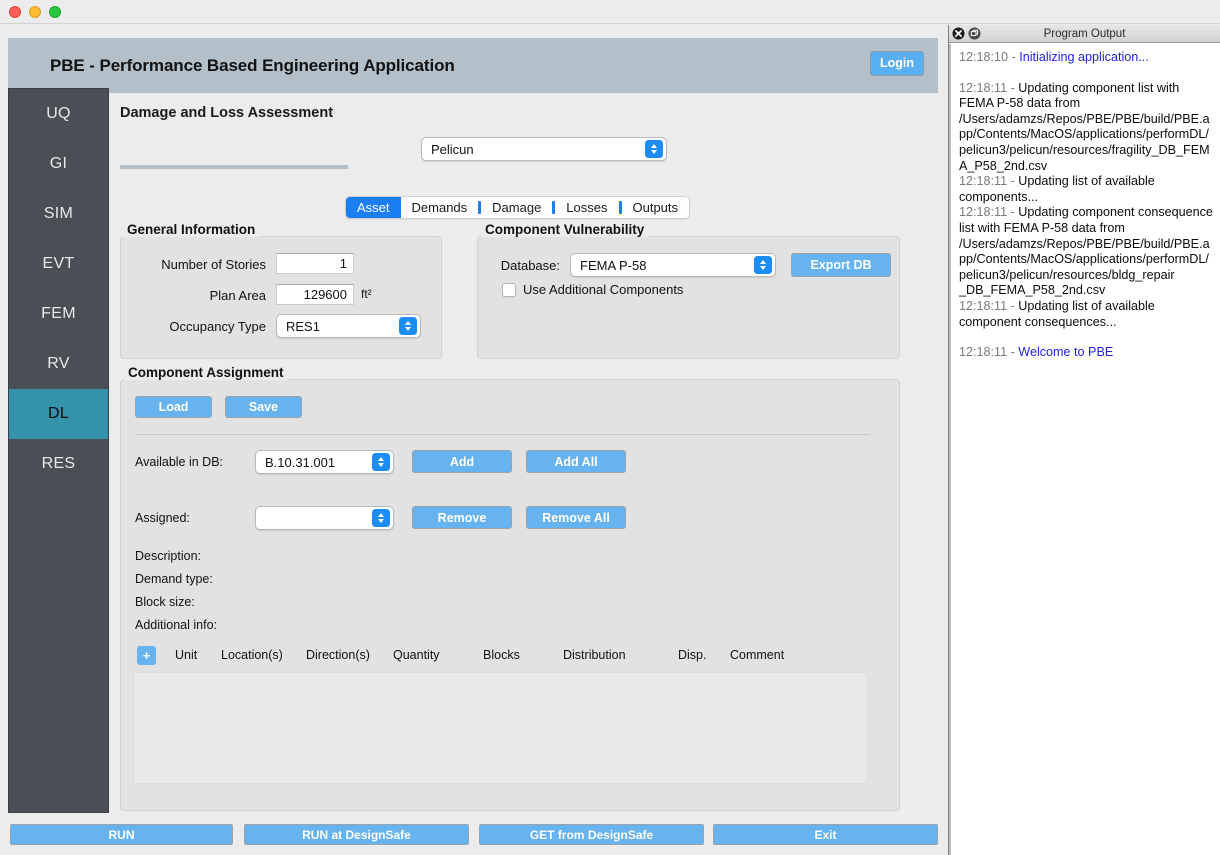 The image size is (1220, 855). I want to click on add-row-button: +, so click(146, 655).